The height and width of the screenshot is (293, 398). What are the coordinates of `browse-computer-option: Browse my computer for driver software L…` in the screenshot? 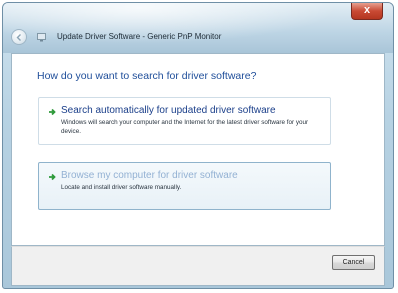 It's located at (184, 186).